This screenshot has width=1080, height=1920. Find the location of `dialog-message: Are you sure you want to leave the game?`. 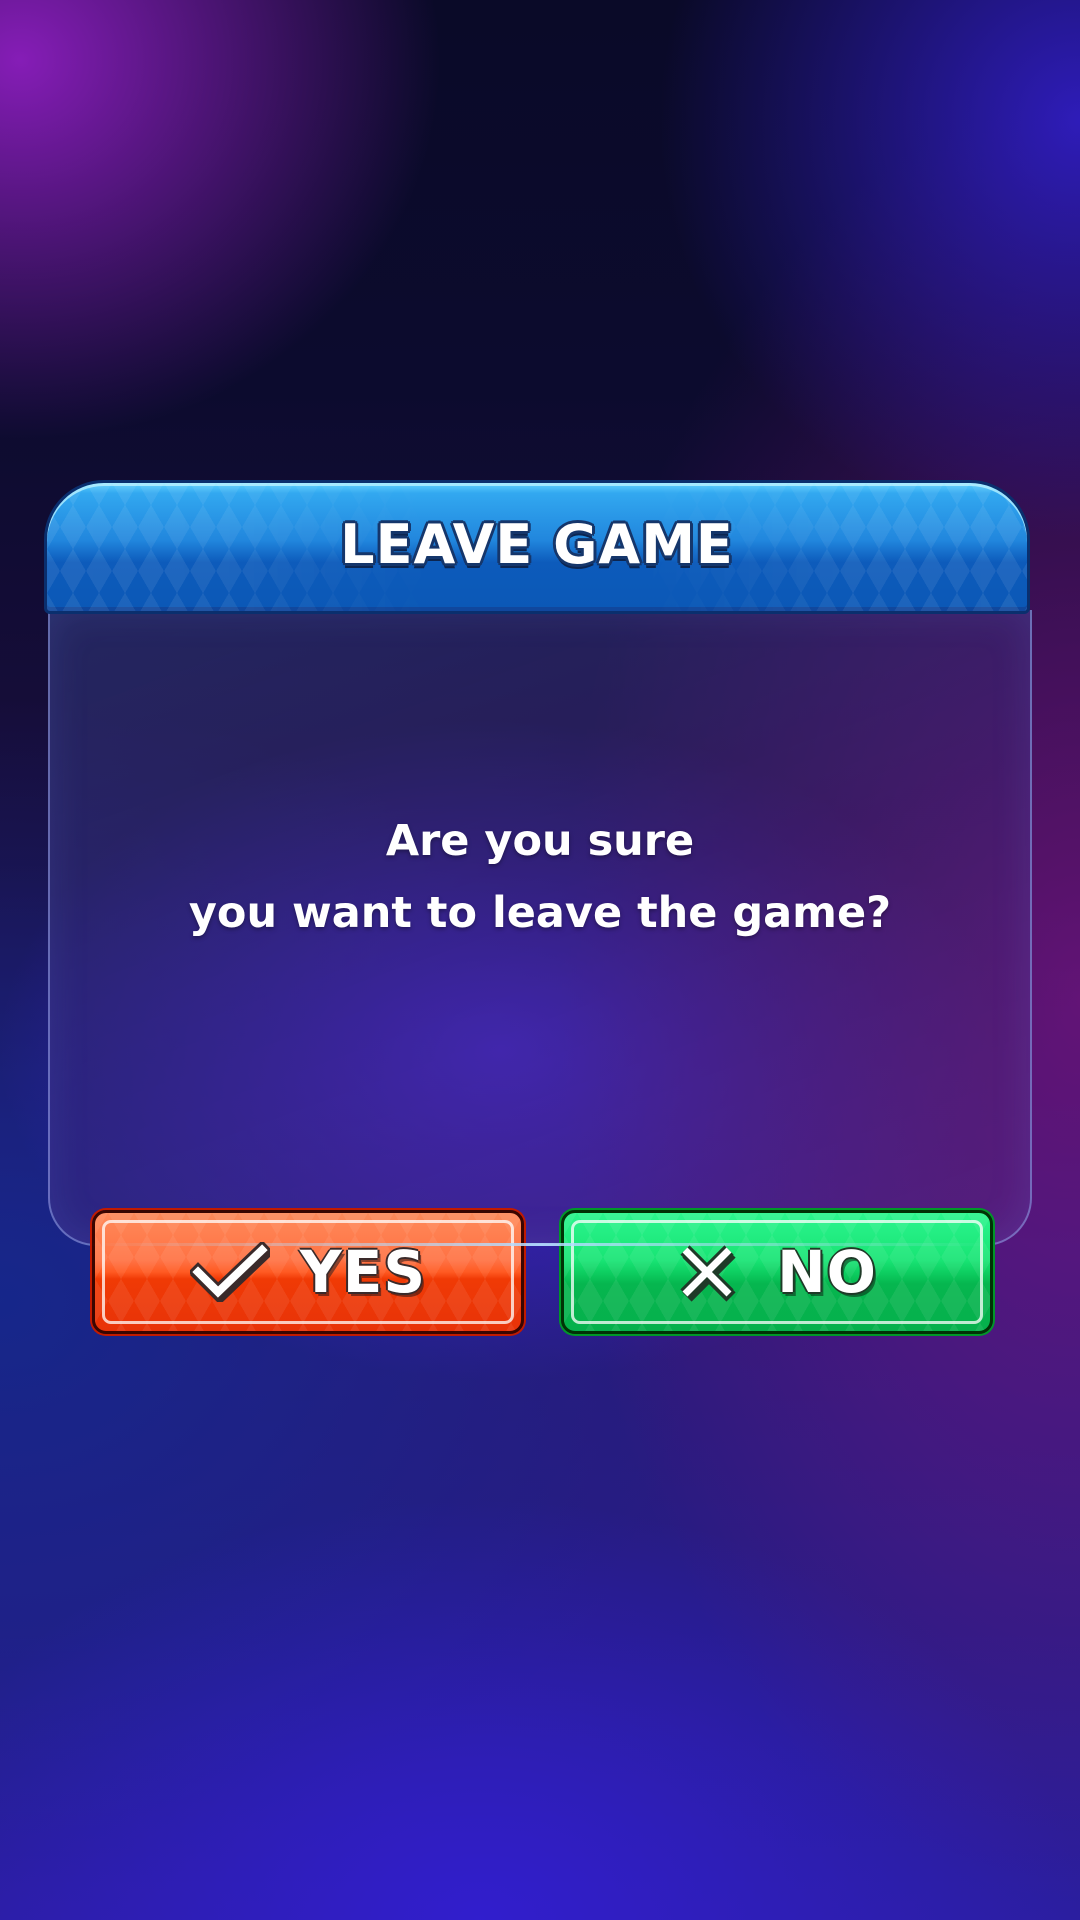

dialog-message: Are you sure you want to leave the game? is located at coordinates (540, 877).